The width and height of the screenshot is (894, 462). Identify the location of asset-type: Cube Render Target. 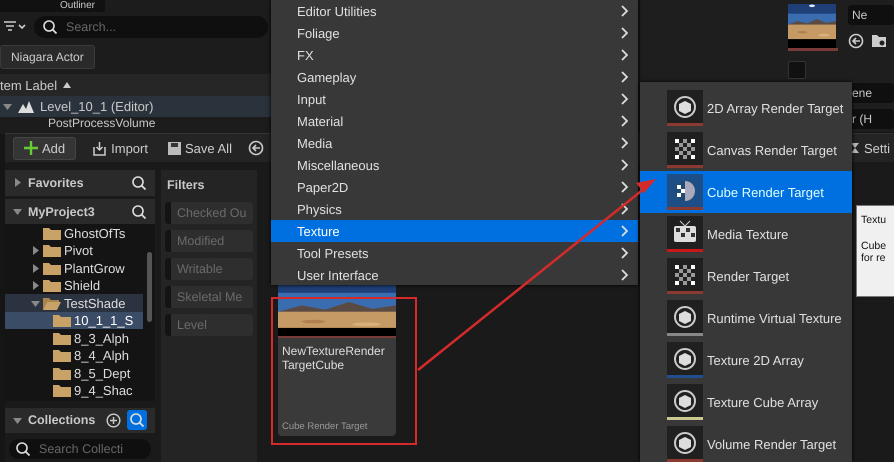
(324, 427).